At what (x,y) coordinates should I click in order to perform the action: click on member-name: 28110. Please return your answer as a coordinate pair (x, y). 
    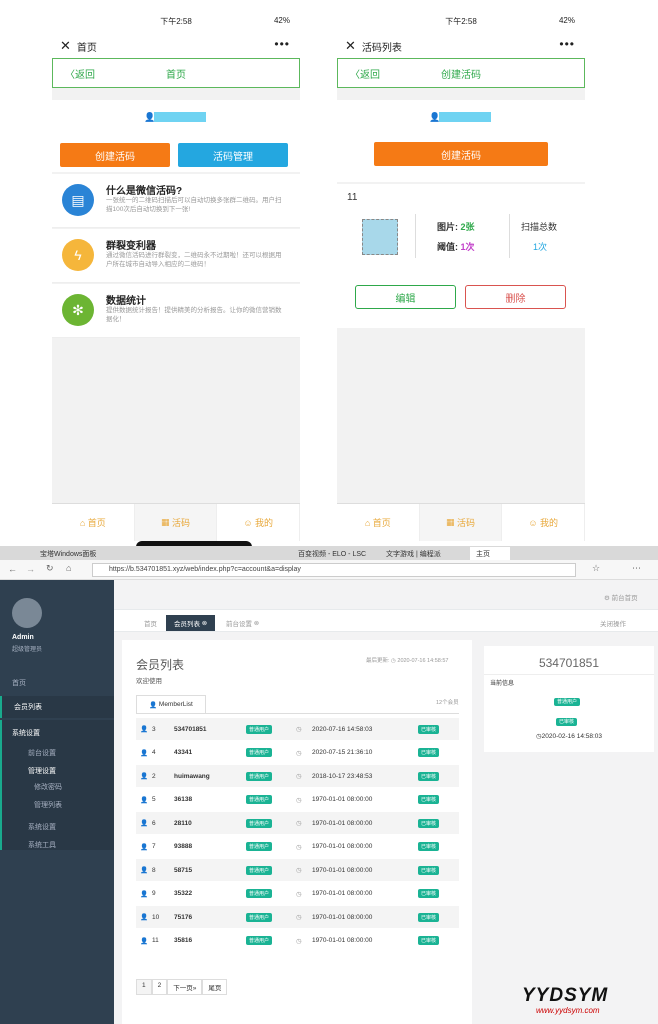
    Looking at the image, I should click on (183, 823).